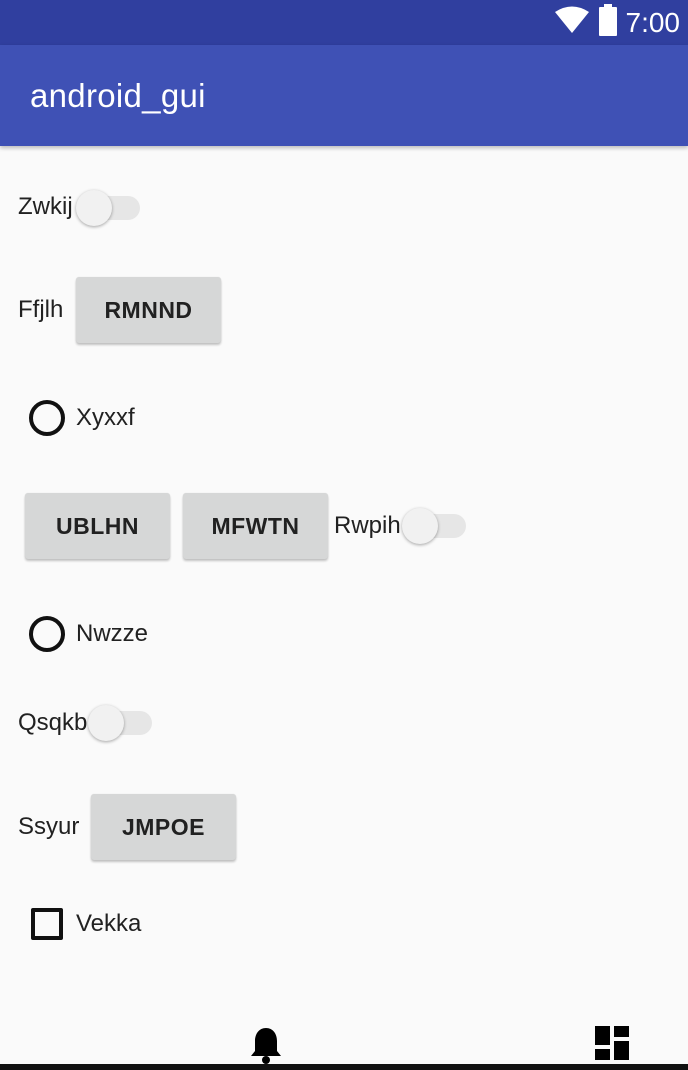 The height and width of the screenshot is (1070, 688). What do you see at coordinates (163, 827) in the screenshot?
I see `jmpoe-button: JMPOE` at bounding box center [163, 827].